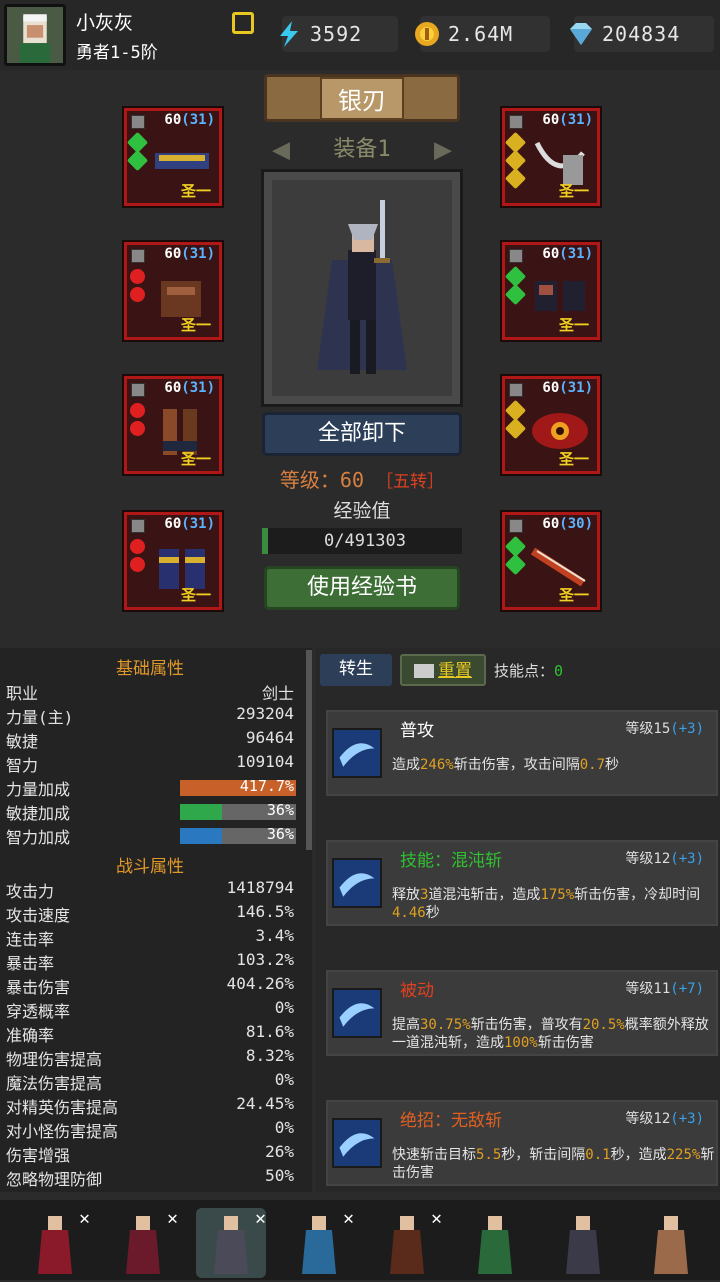 This screenshot has height=1282, width=720. What do you see at coordinates (506, 765) in the screenshot?
I see `skill-description: 造成246%斩击伤害，攻击间隔0.7秒` at bounding box center [506, 765].